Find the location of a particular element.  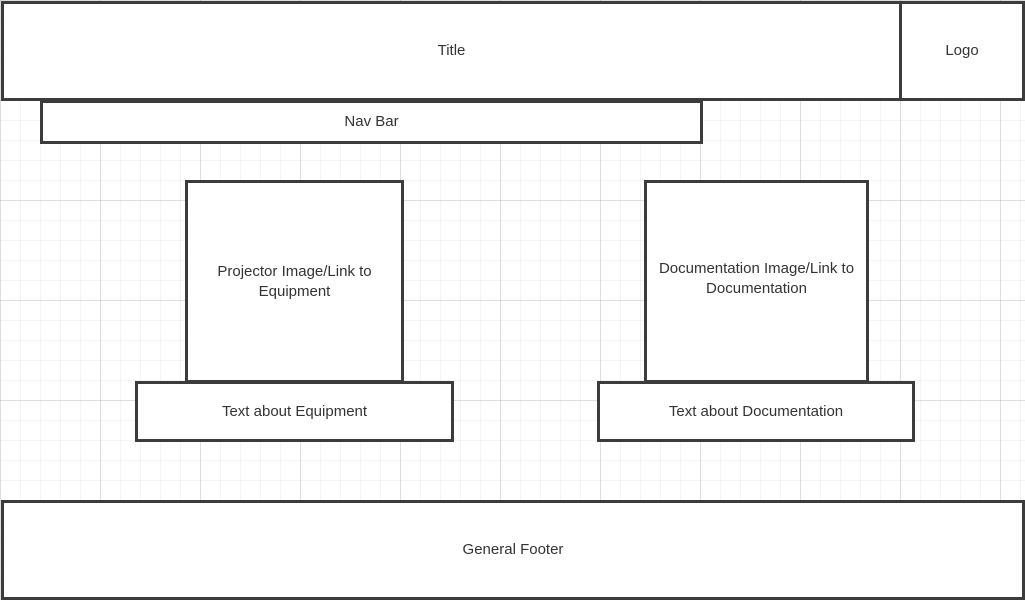

projector-image-link-block: Projector Image/Link to Equipment is located at coordinates (294, 281).